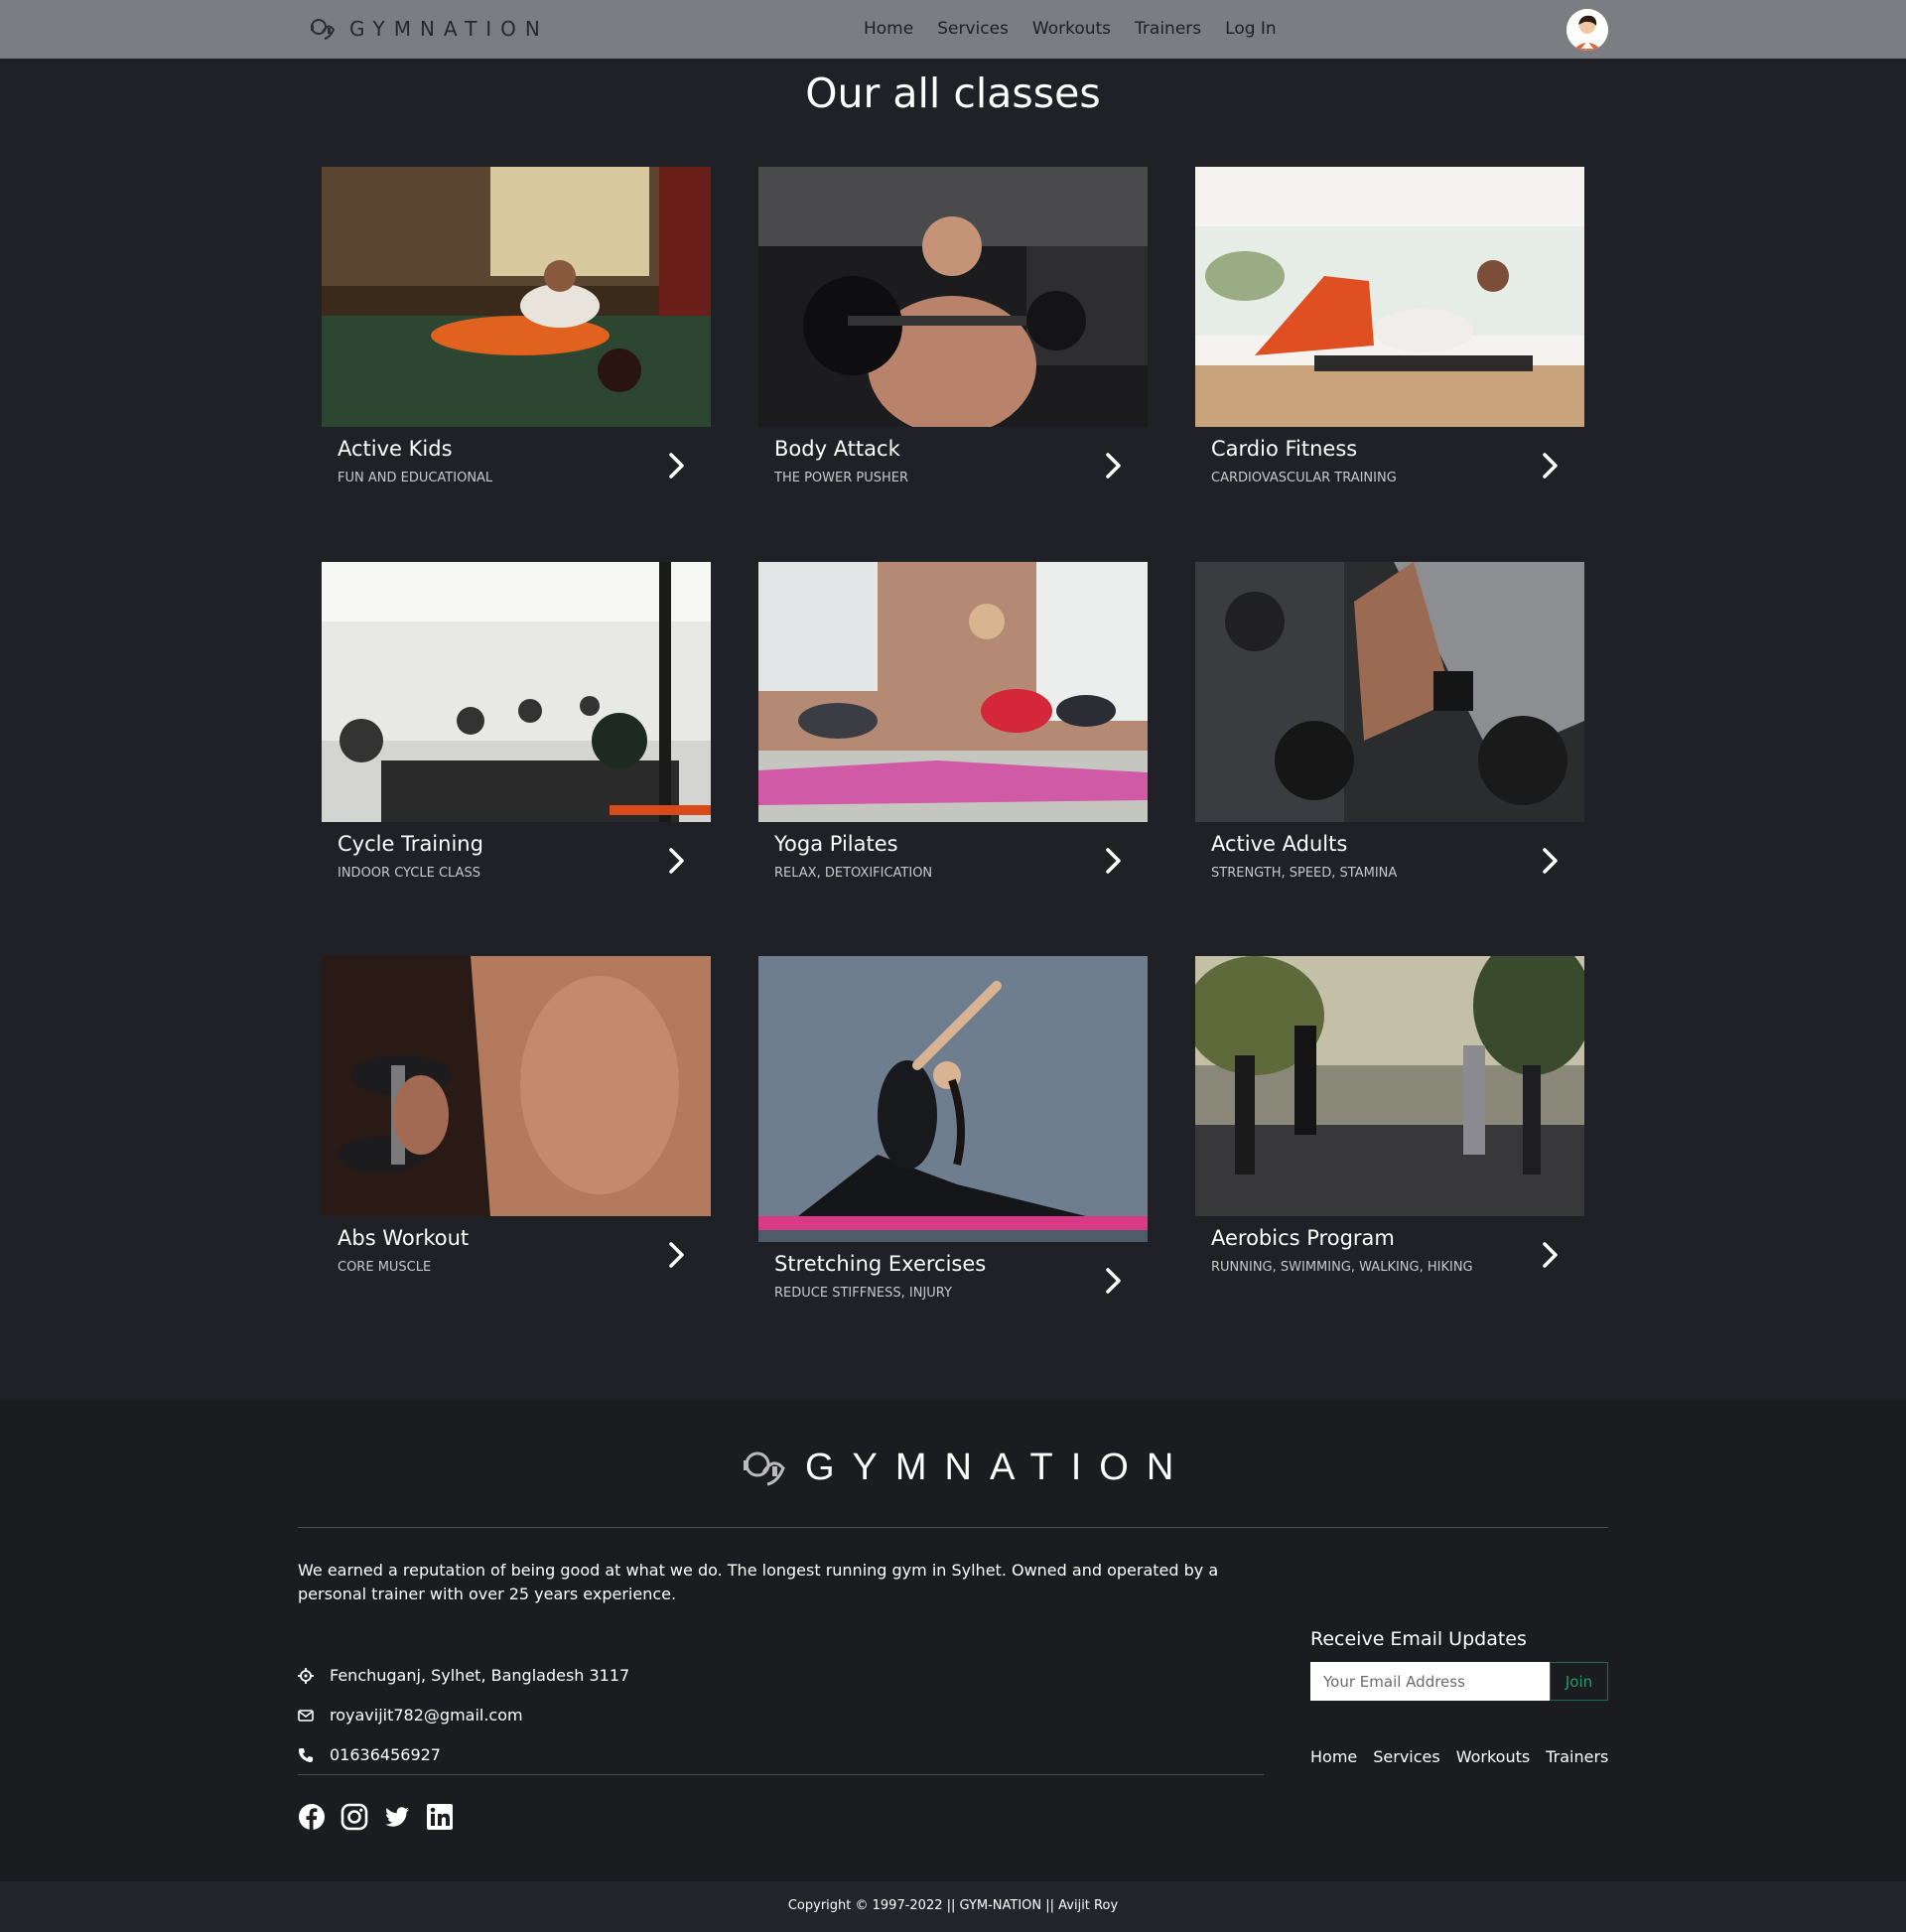 This screenshot has width=1906, height=1932. What do you see at coordinates (410, 844) in the screenshot?
I see `class-title: Cycle Training` at bounding box center [410, 844].